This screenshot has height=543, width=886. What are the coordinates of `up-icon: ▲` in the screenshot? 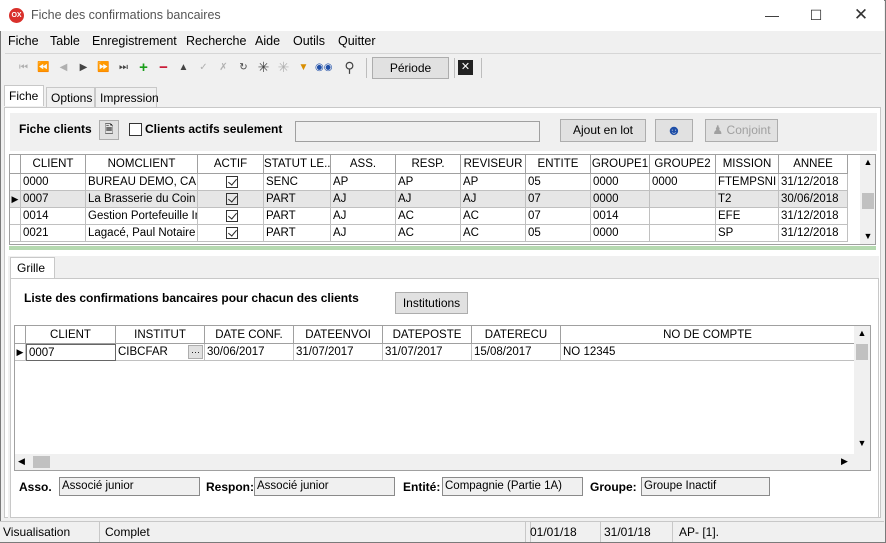 It's located at (183, 67).